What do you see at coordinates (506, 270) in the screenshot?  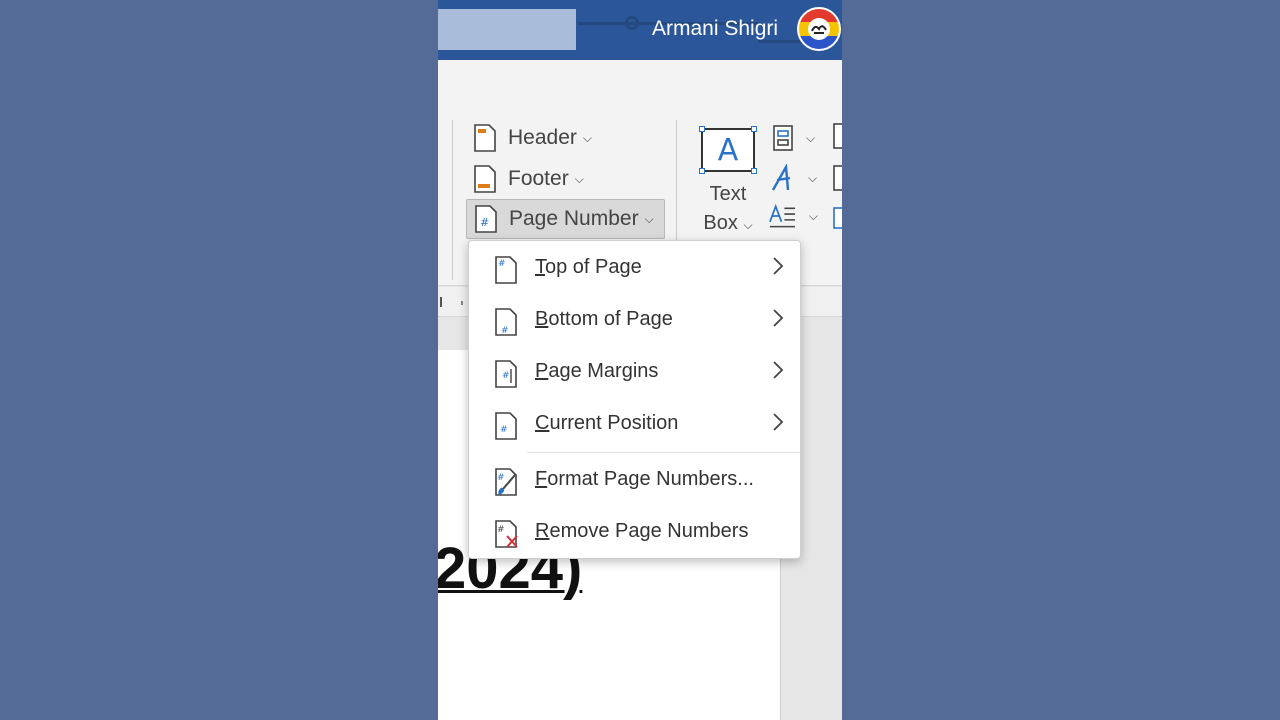 I see `page-number-top-icon: #` at bounding box center [506, 270].